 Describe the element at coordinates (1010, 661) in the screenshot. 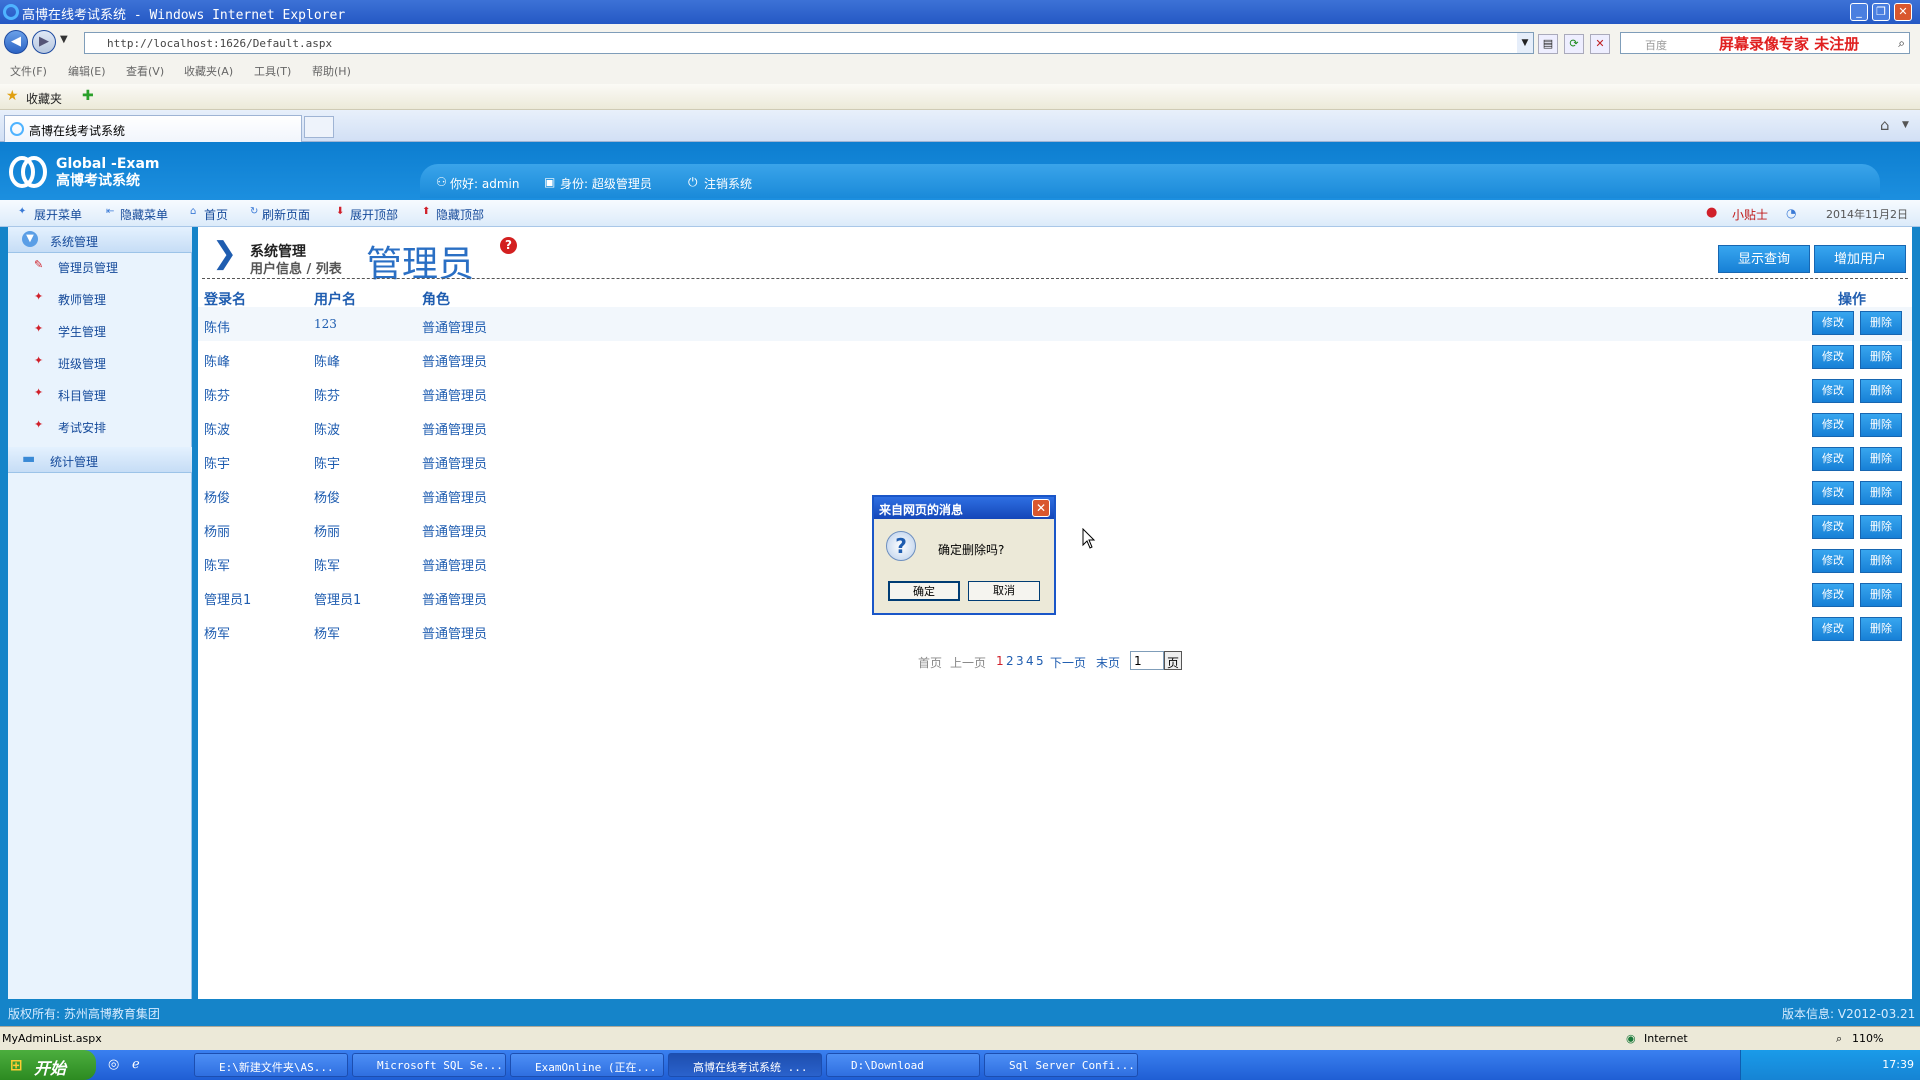

I see `pager-page-2: 2` at that location.